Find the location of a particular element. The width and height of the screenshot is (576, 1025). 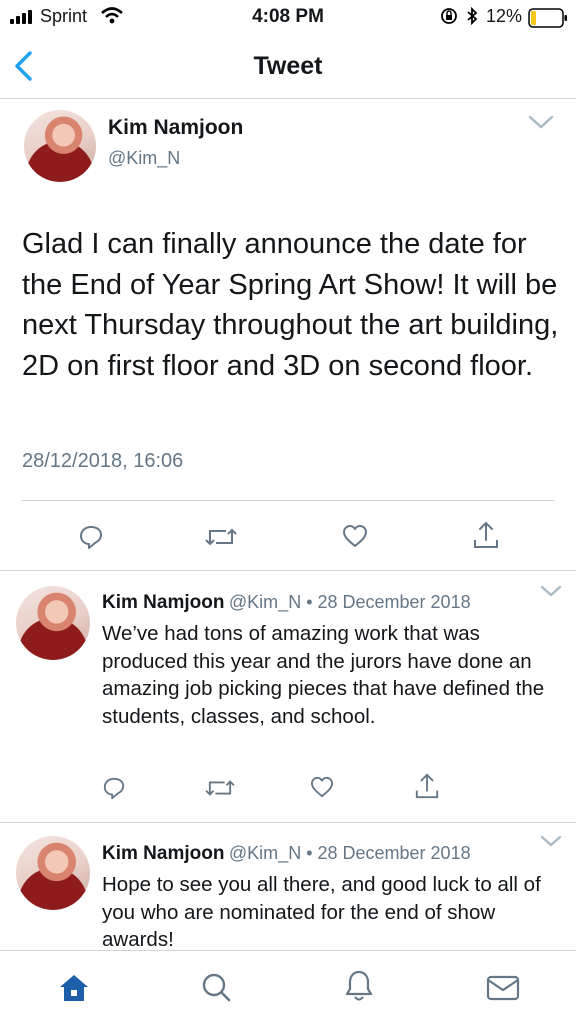

battery-icon is located at coordinates (548, 20).